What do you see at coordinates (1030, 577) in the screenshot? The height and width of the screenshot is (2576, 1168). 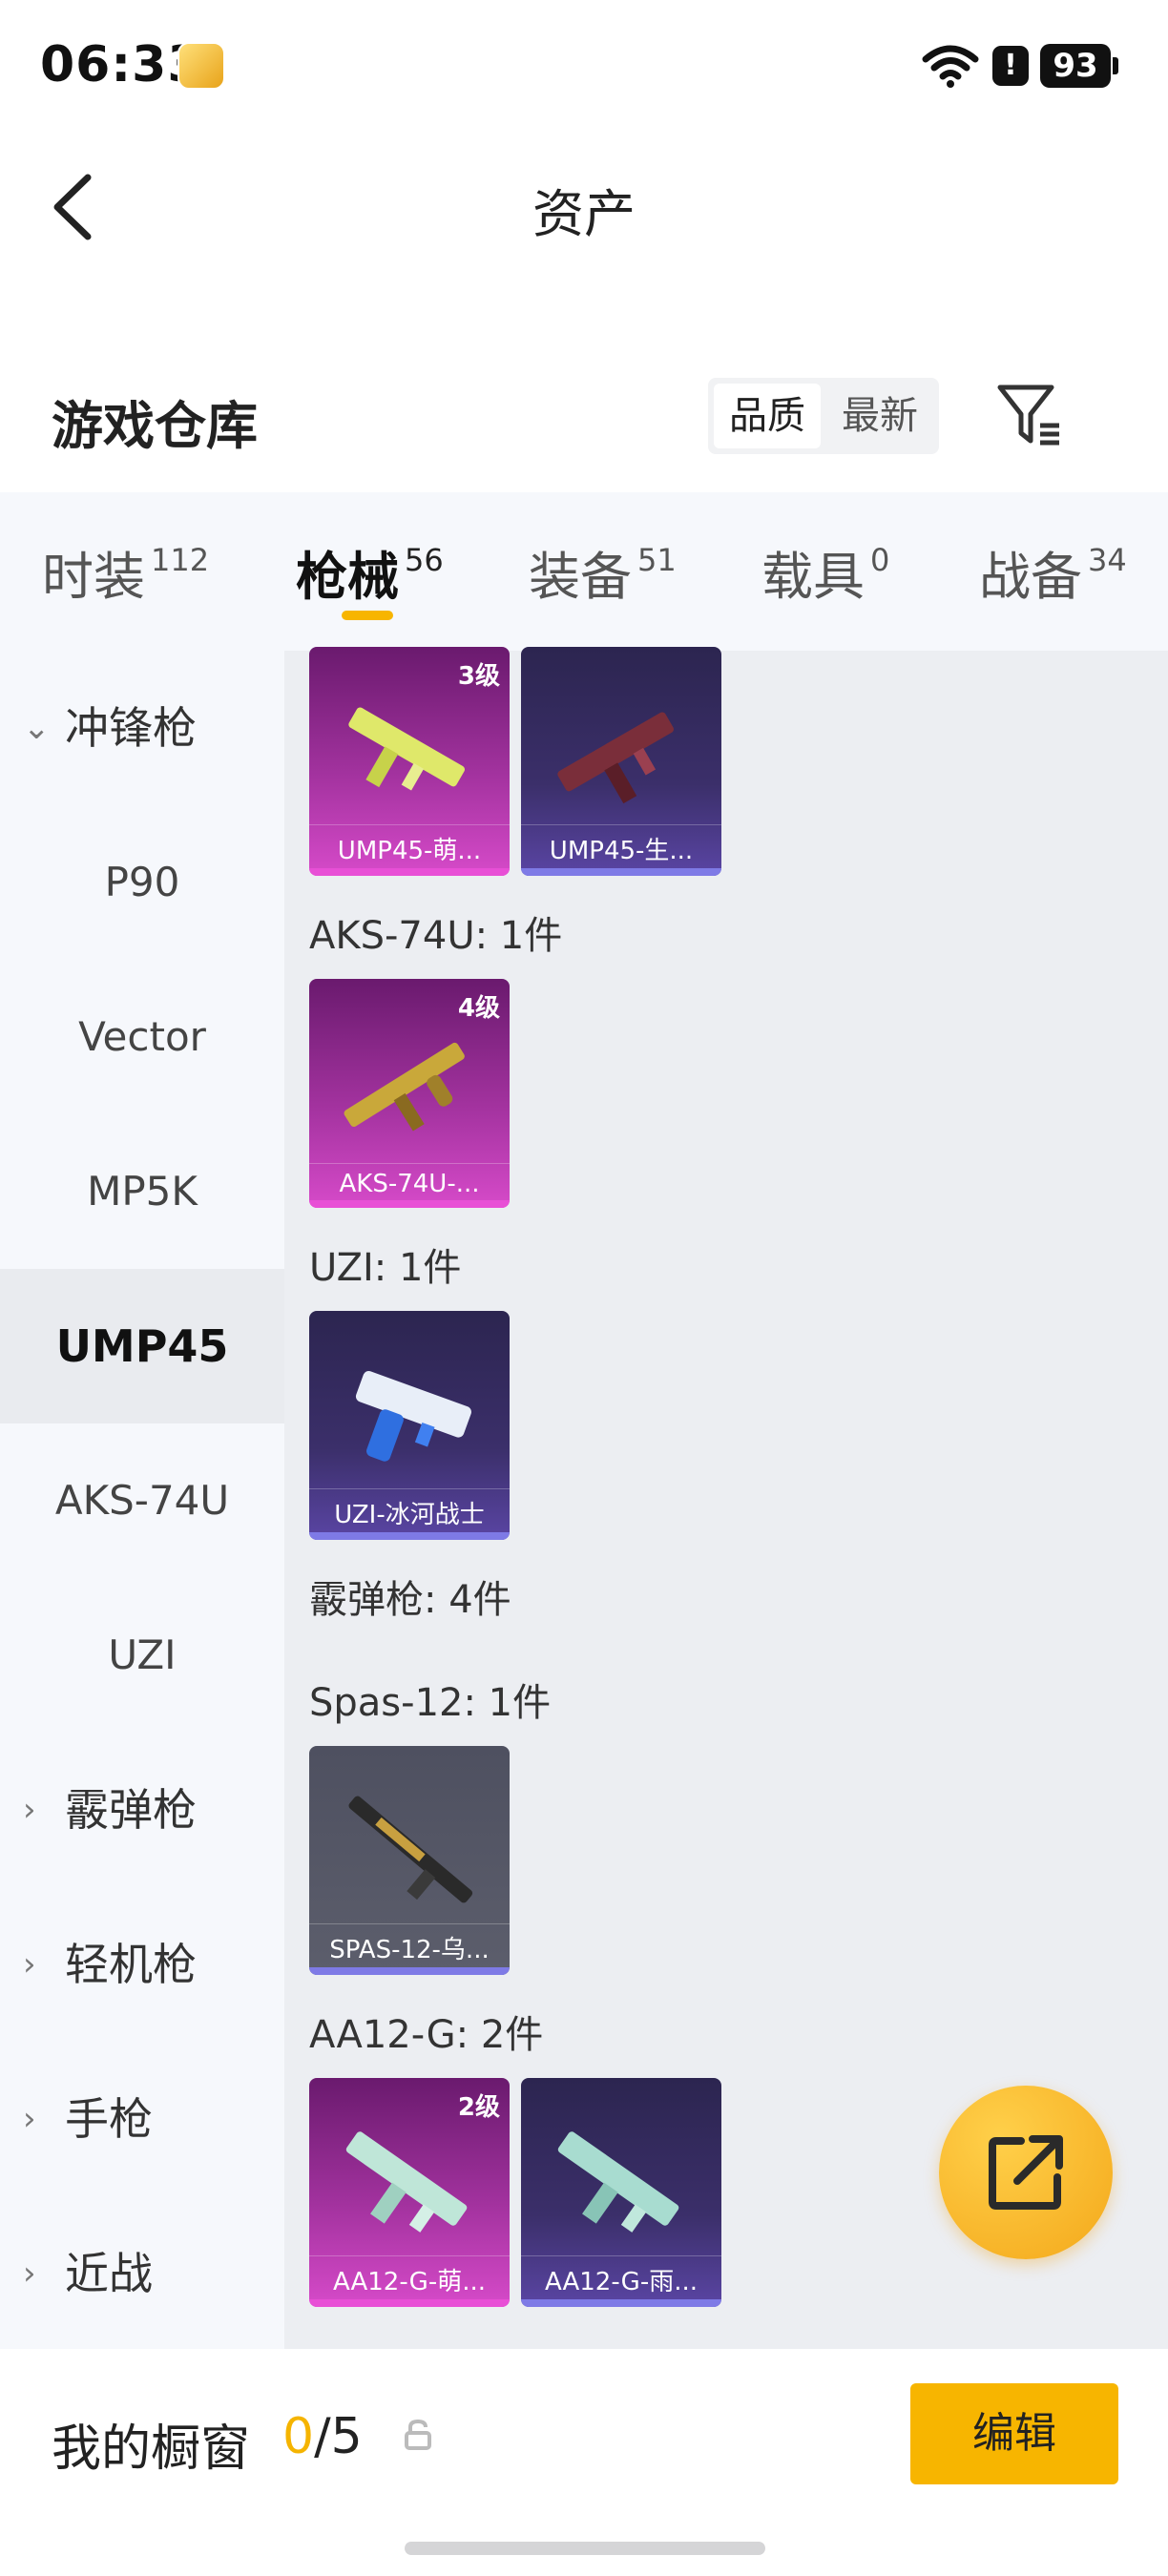 I see `tab-label: 战备` at bounding box center [1030, 577].